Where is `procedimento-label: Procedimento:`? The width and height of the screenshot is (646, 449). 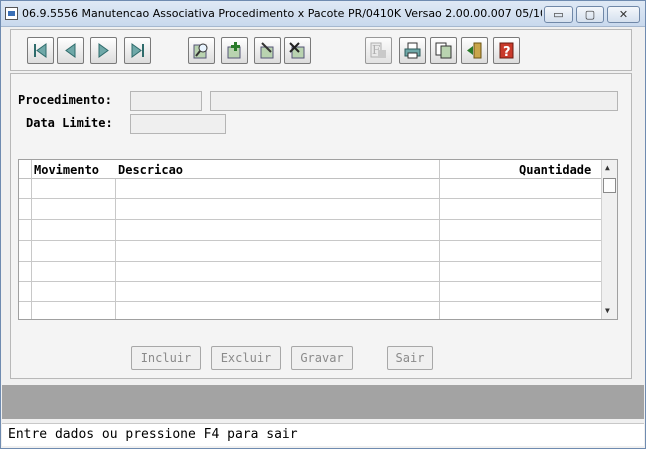
procedimento-label: Procedimento: is located at coordinates (65, 100).